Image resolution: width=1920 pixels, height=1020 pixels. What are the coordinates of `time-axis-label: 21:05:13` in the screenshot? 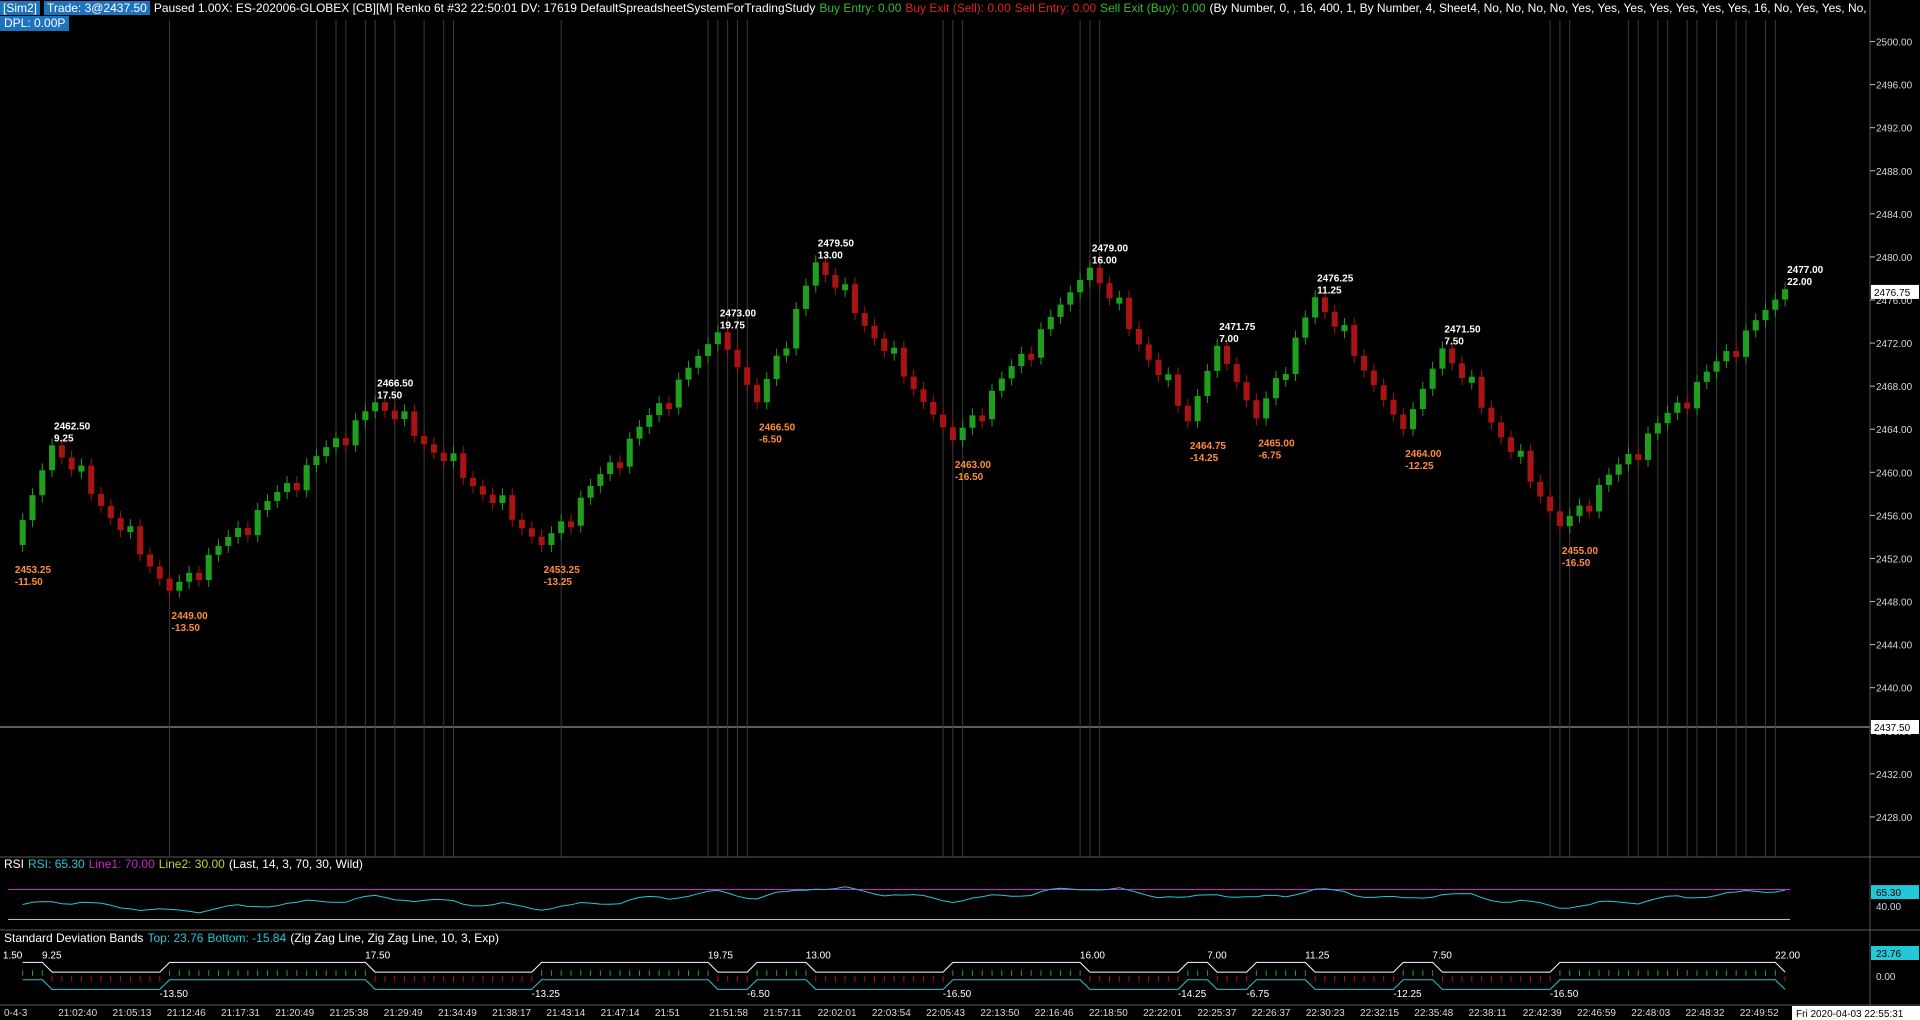 It's located at (131, 1013).